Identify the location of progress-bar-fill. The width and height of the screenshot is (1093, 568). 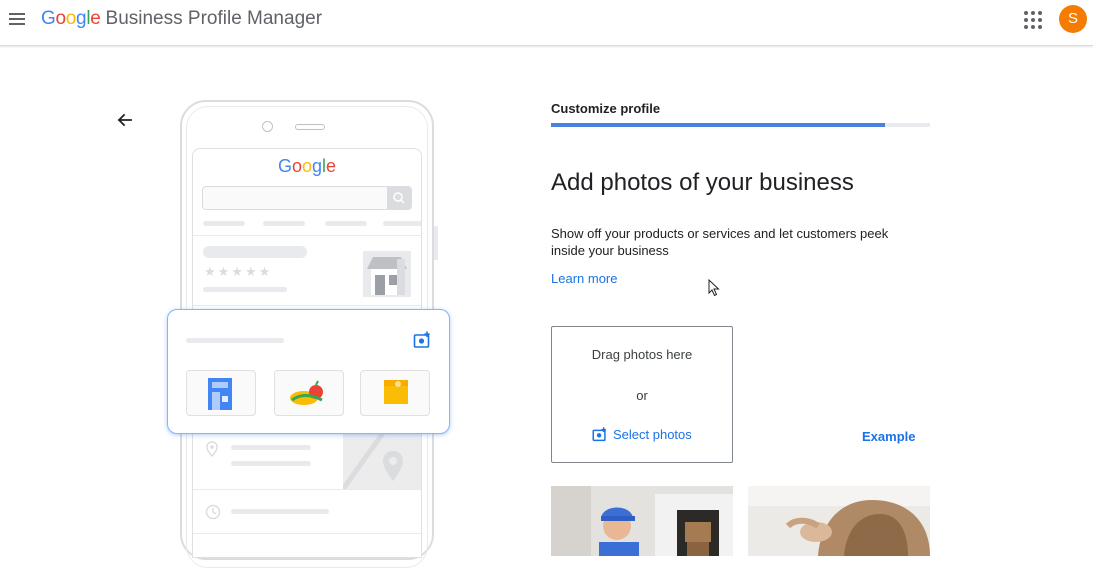
(718, 125).